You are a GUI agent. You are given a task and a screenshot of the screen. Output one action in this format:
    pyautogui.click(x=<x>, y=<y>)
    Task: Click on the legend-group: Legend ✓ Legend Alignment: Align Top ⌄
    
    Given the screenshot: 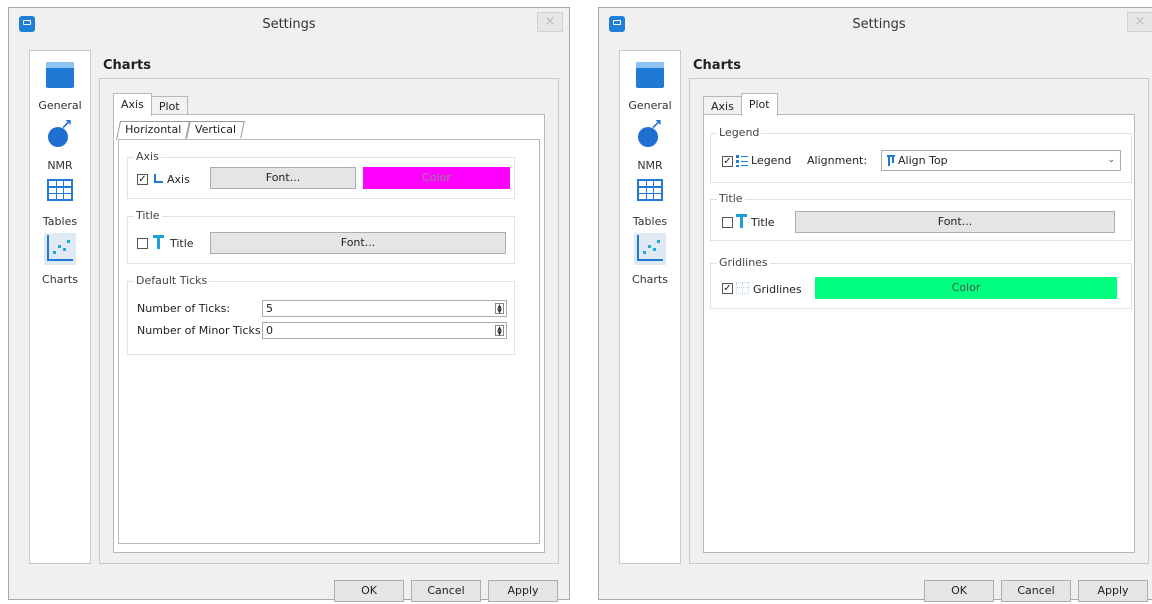 What is the action you would take?
    pyautogui.click(x=921, y=154)
    